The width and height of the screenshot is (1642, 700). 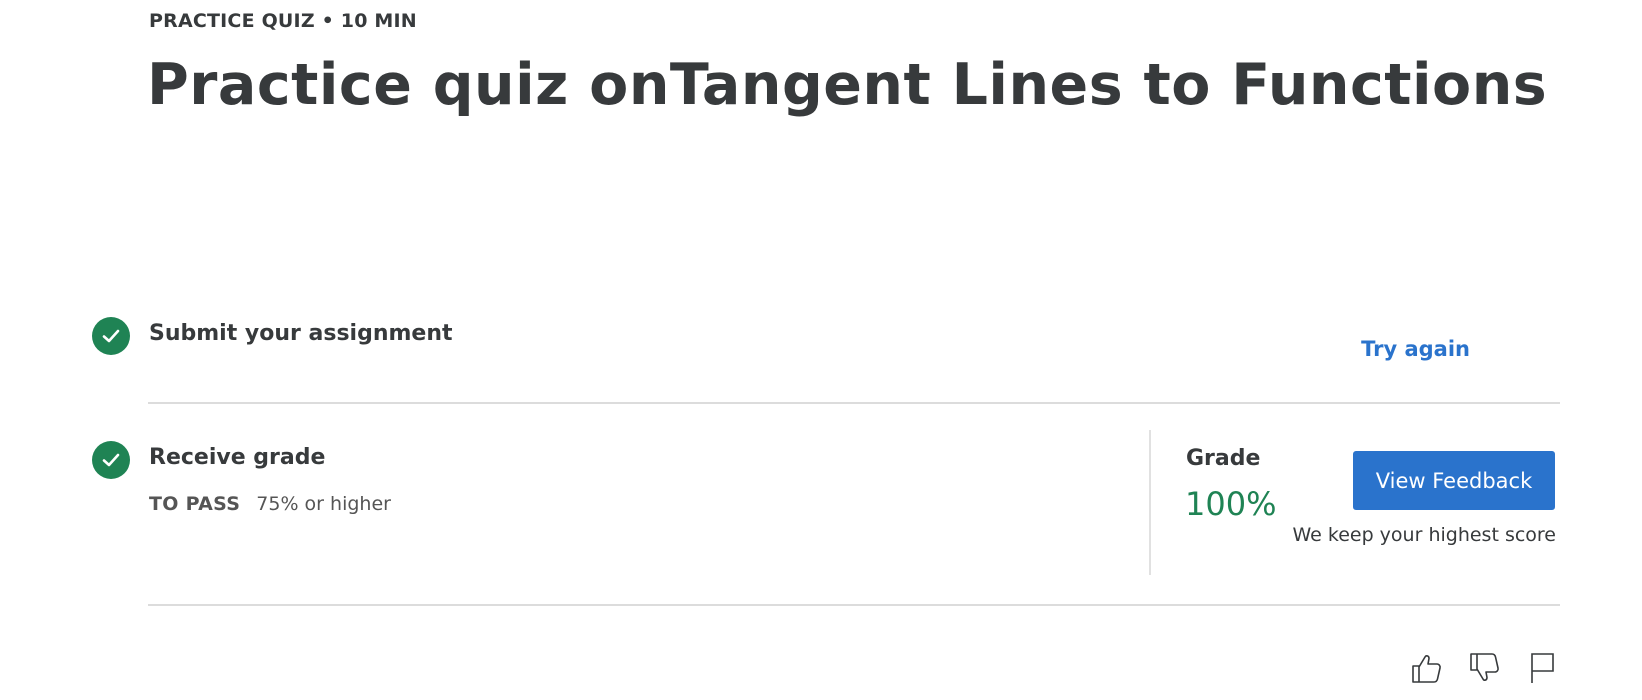 What do you see at coordinates (1424, 535) in the screenshot?
I see `highest-score-note: We keep your highest score` at bounding box center [1424, 535].